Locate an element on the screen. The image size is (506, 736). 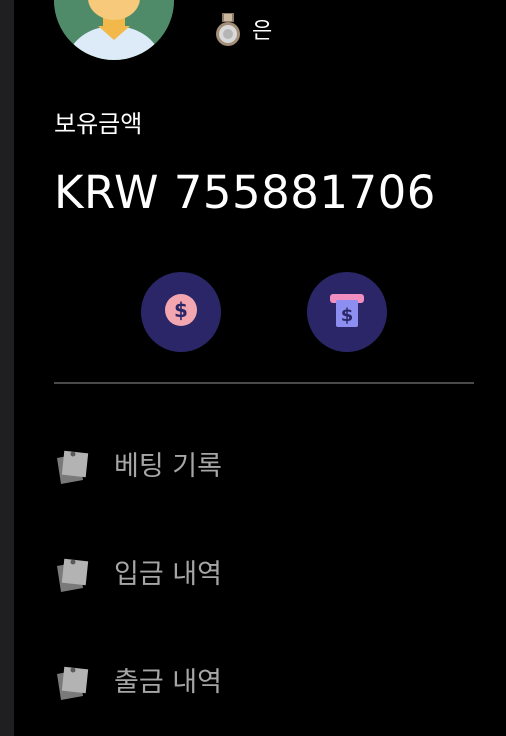
section-divider is located at coordinates (264, 383).